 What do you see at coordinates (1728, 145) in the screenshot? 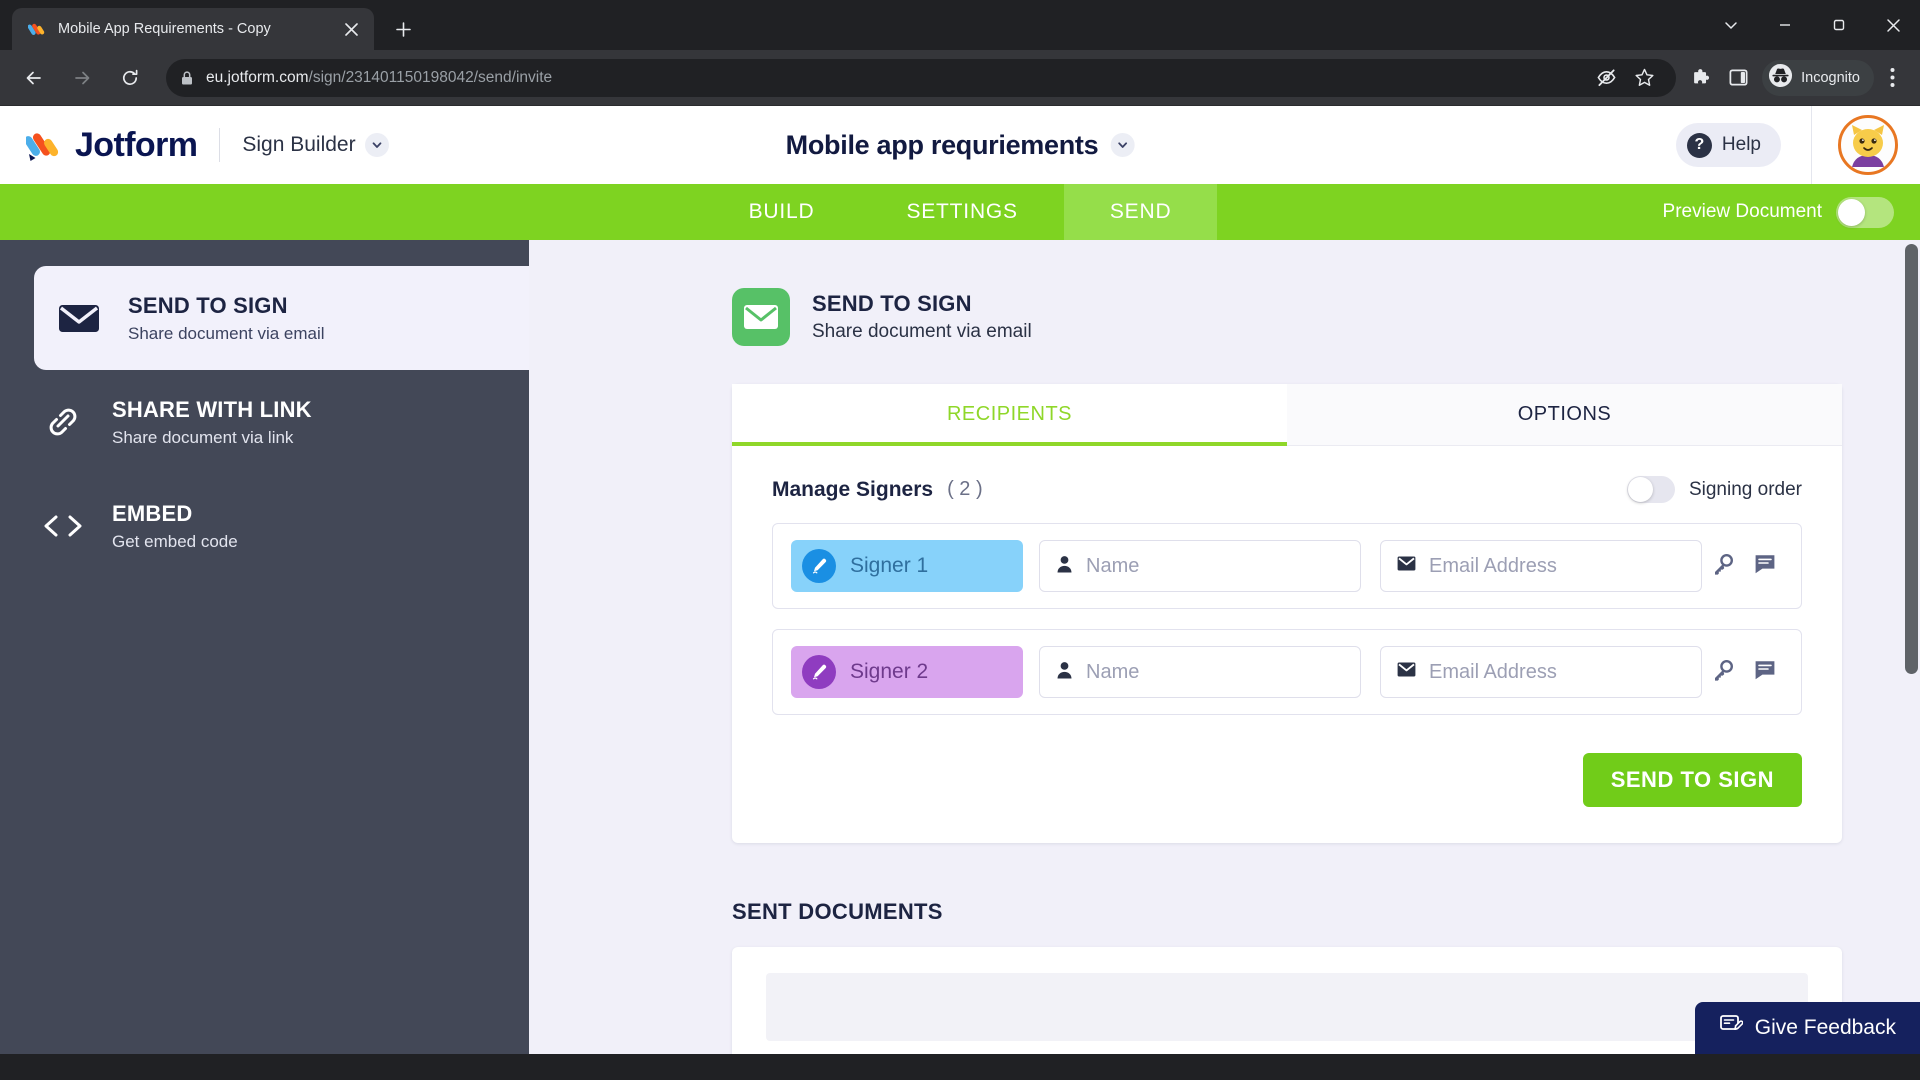
I see `help-button: ? Help` at bounding box center [1728, 145].